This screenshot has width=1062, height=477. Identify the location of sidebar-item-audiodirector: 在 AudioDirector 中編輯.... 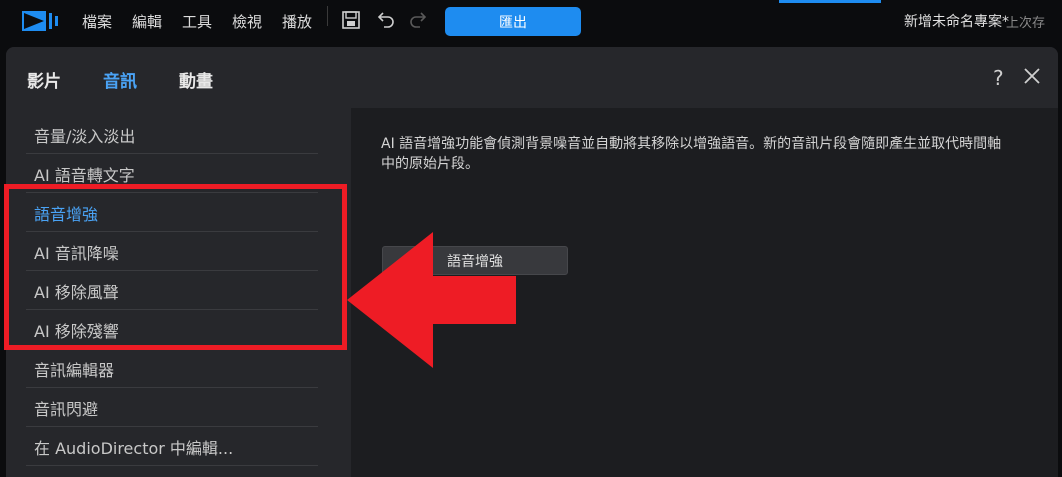
(172, 447).